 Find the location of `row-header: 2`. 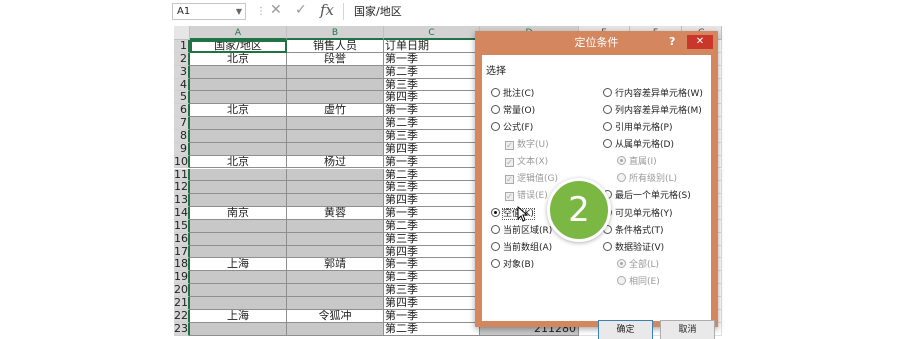

row-header: 2 is located at coordinates (182, 59).